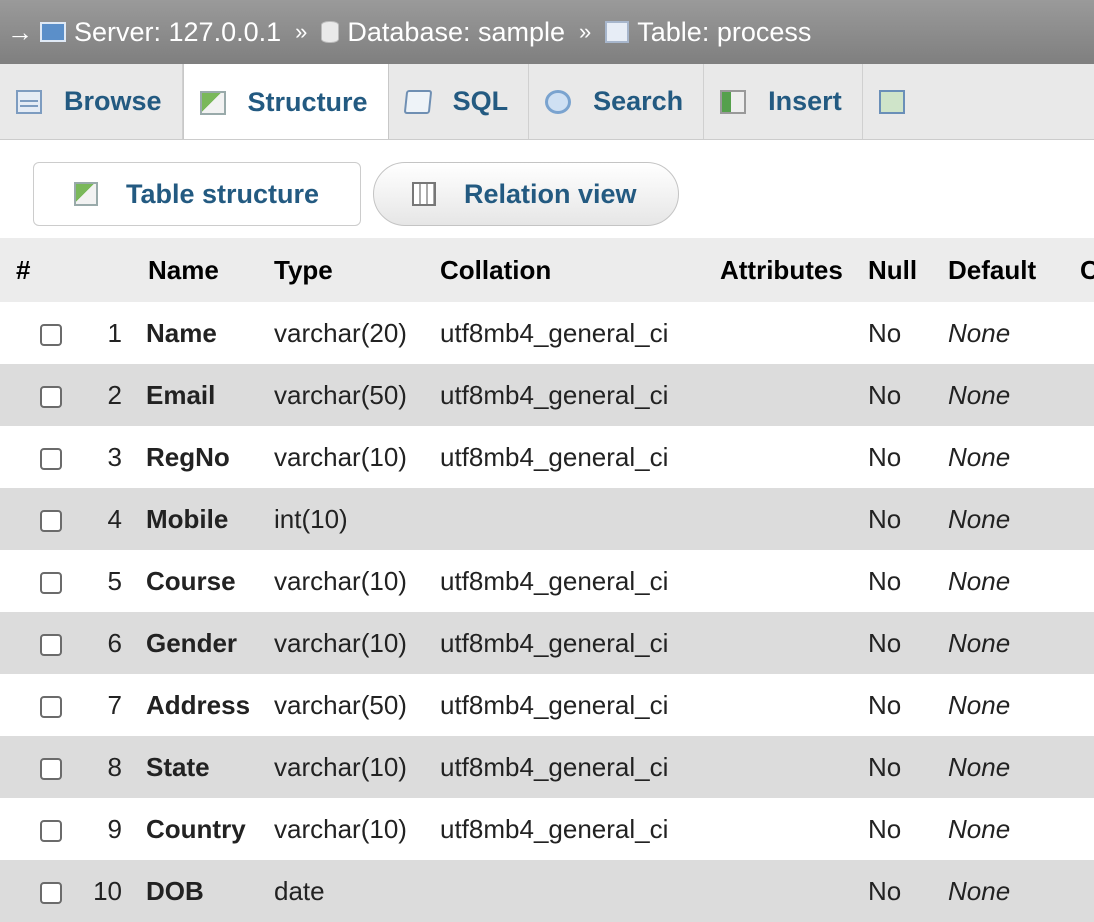  What do you see at coordinates (908, 270) in the screenshot?
I see `header-null: Null` at bounding box center [908, 270].